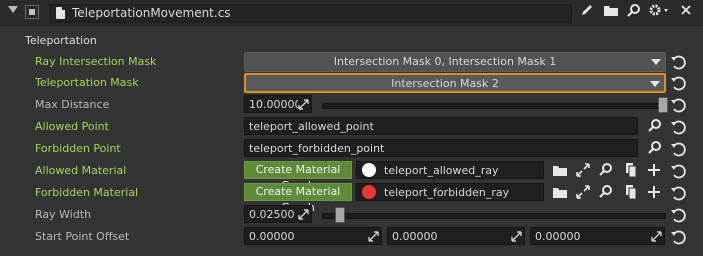 This screenshot has width=703, height=256. Describe the element at coordinates (82, 236) in the screenshot. I see `field-label: Start Point Offset` at that location.